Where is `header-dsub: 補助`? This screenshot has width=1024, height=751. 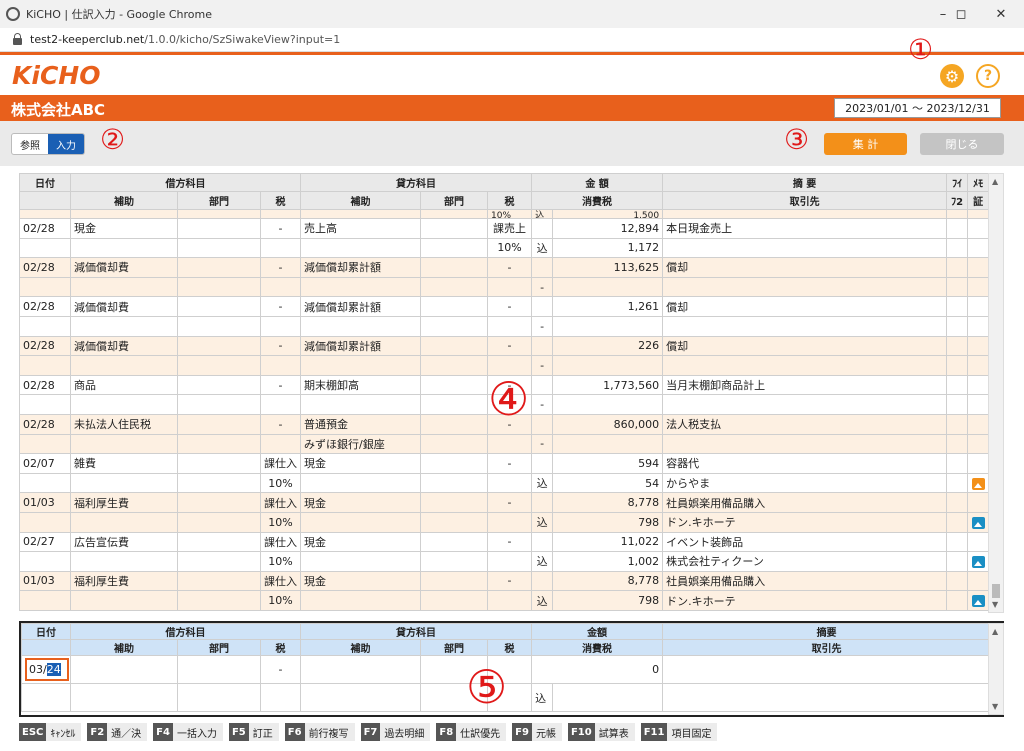 header-dsub: 補助 is located at coordinates (124, 200).